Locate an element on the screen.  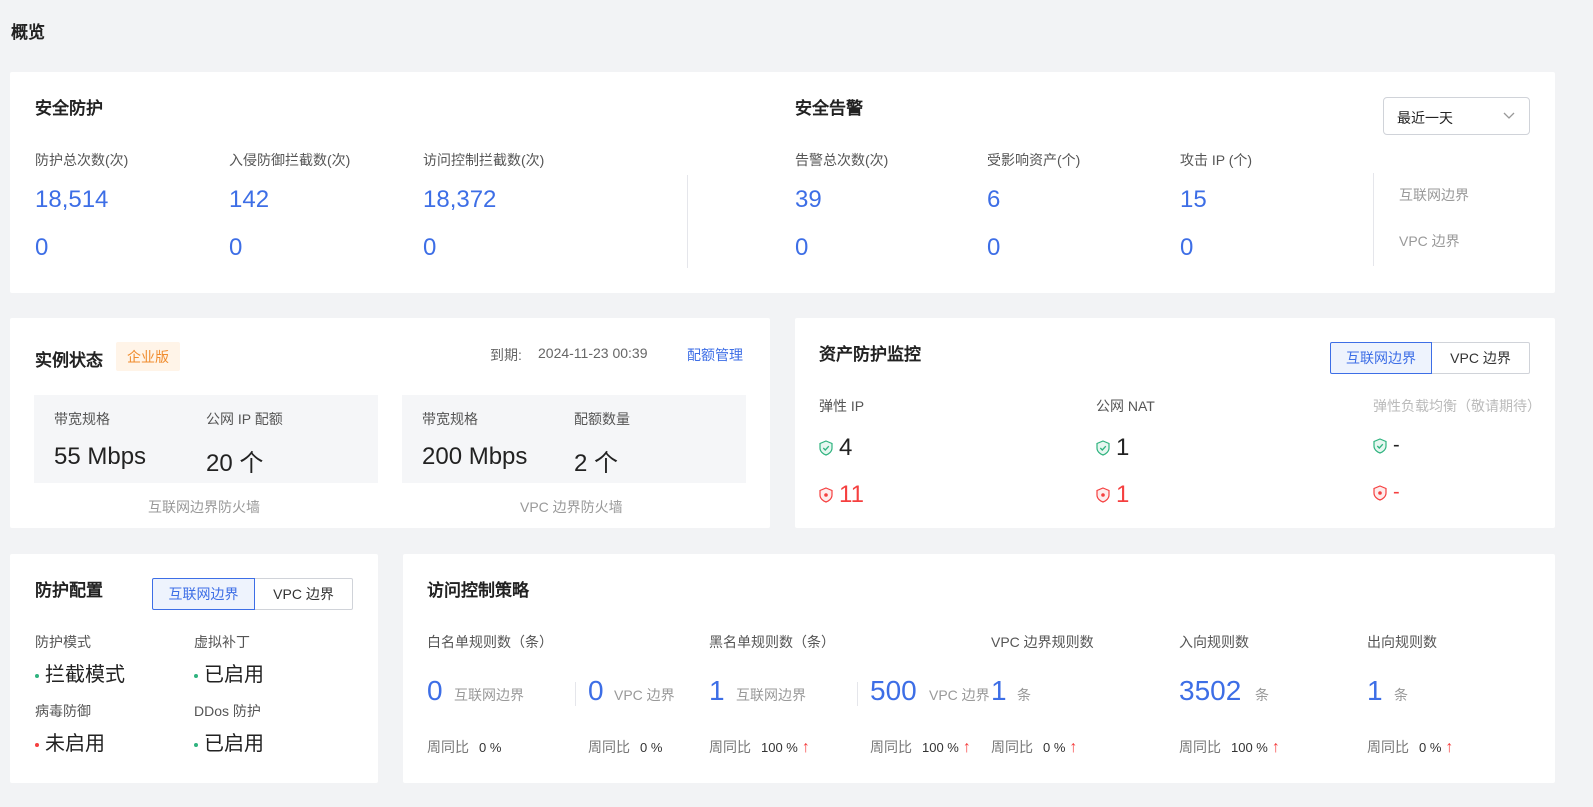
config-title: 防护配置 is located at coordinates (69, 590).